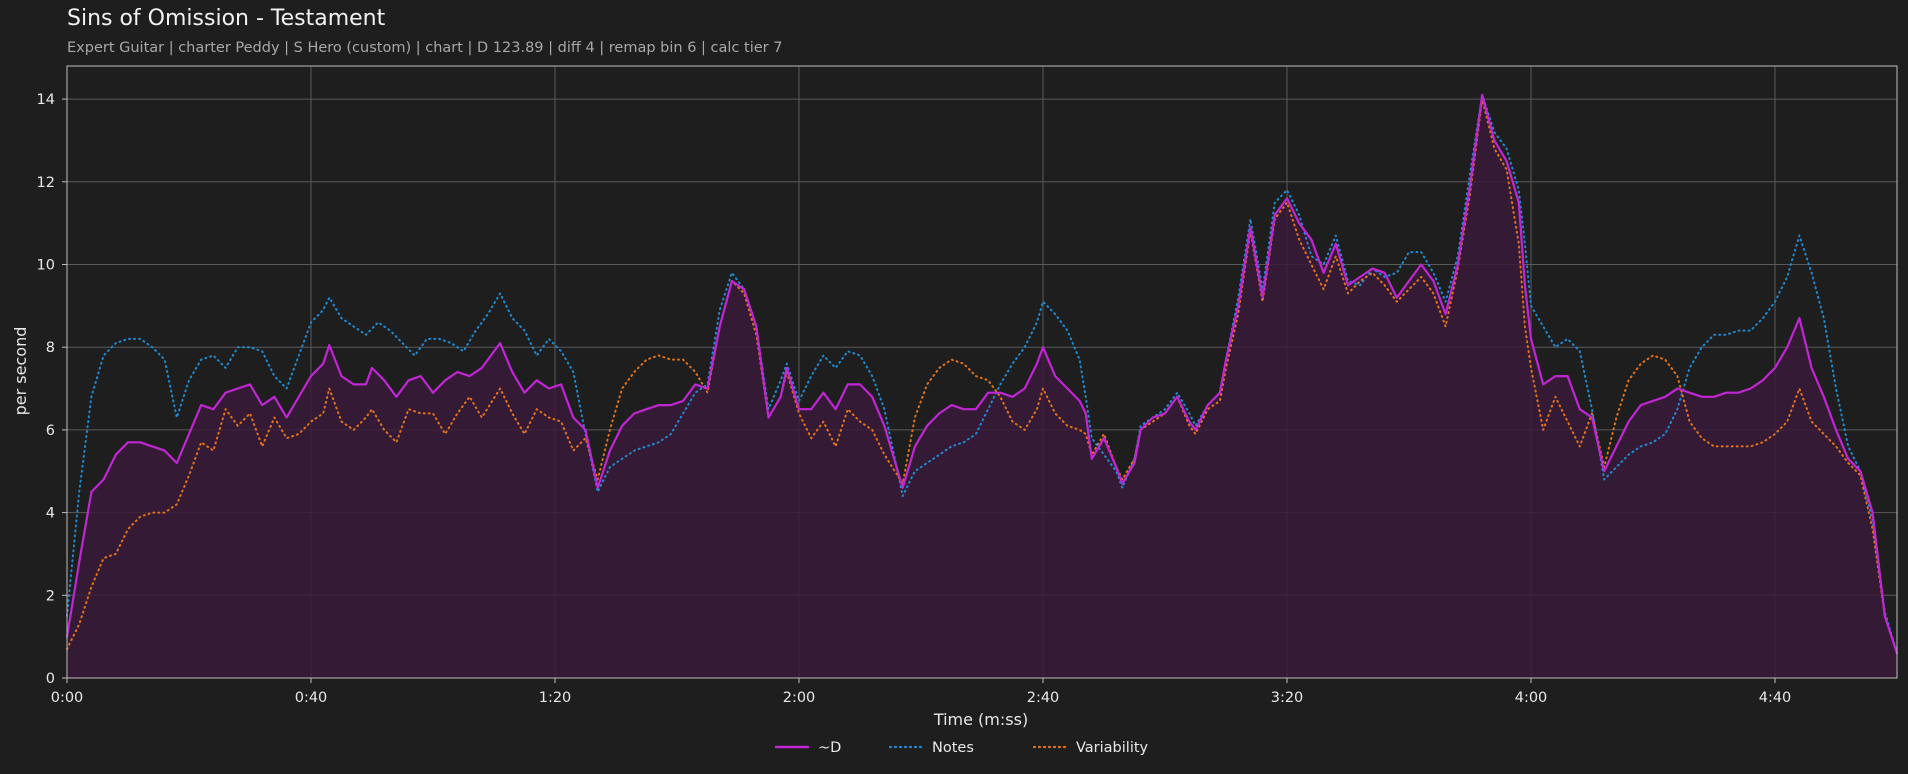  I want to click on legend-item: Variability, so click(1090, 748).